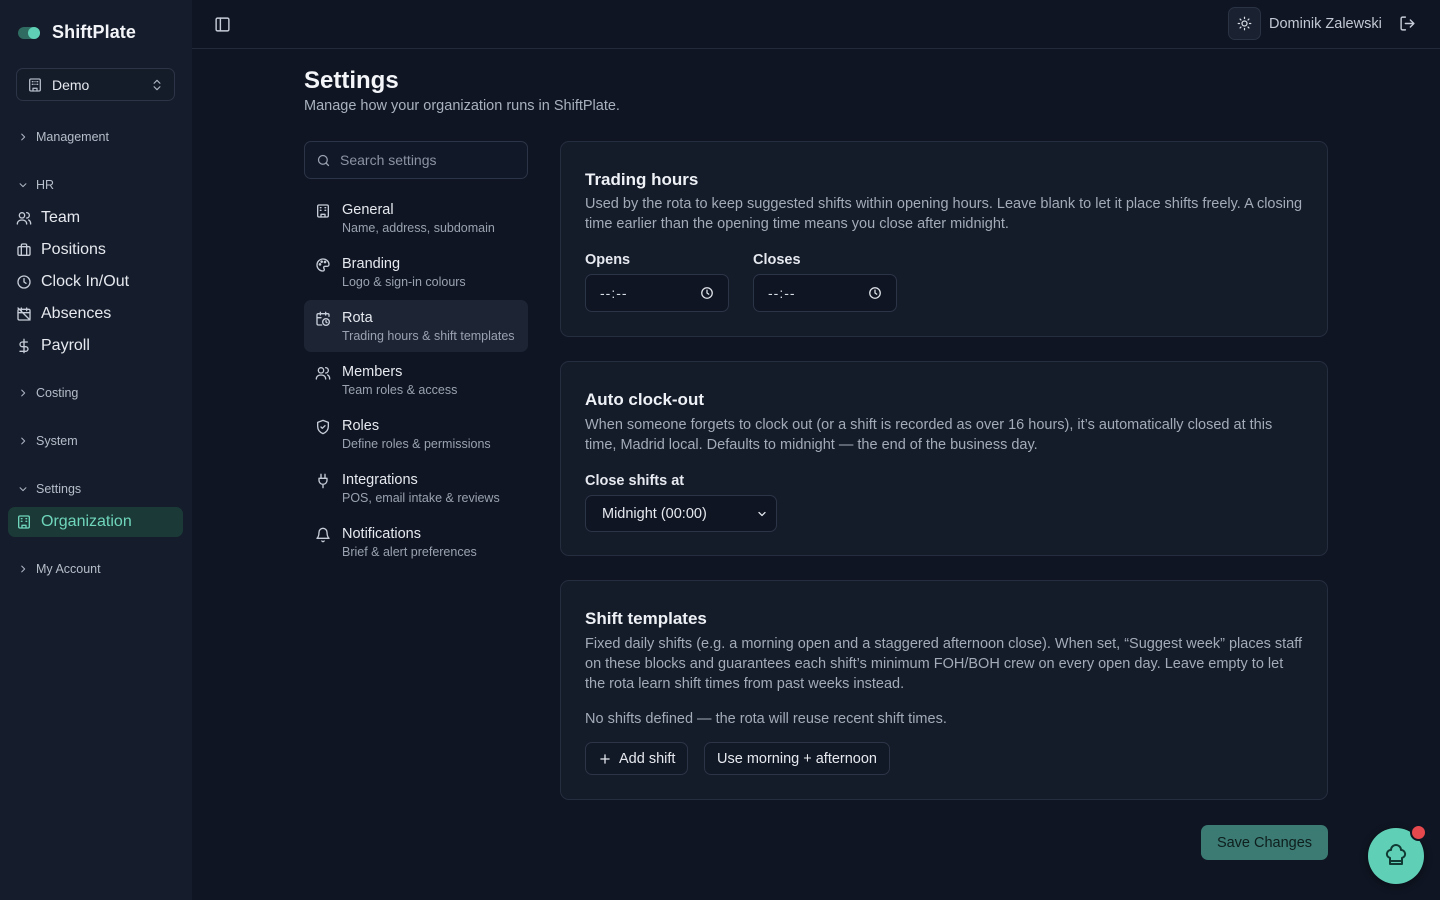 The height and width of the screenshot is (900, 1440). I want to click on closes-label: Closes, so click(777, 260).